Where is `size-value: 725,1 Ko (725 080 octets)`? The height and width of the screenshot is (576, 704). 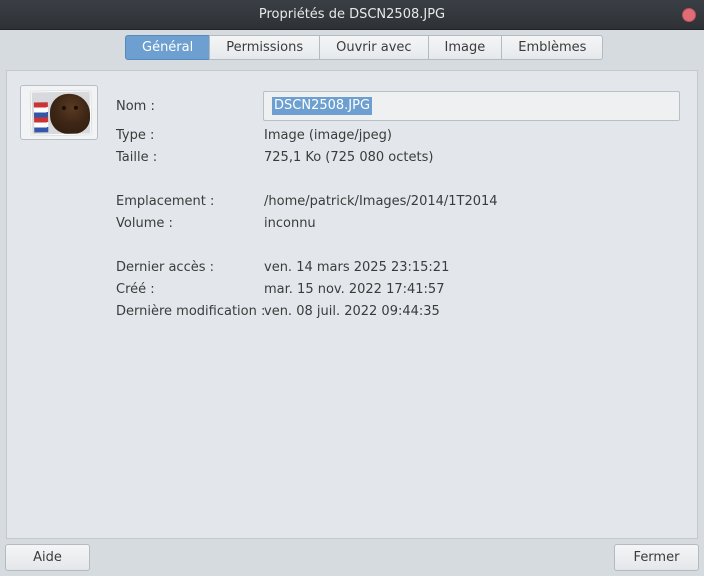 size-value: 725,1 Ko (725 080 octets) is located at coordinates (349, 157).